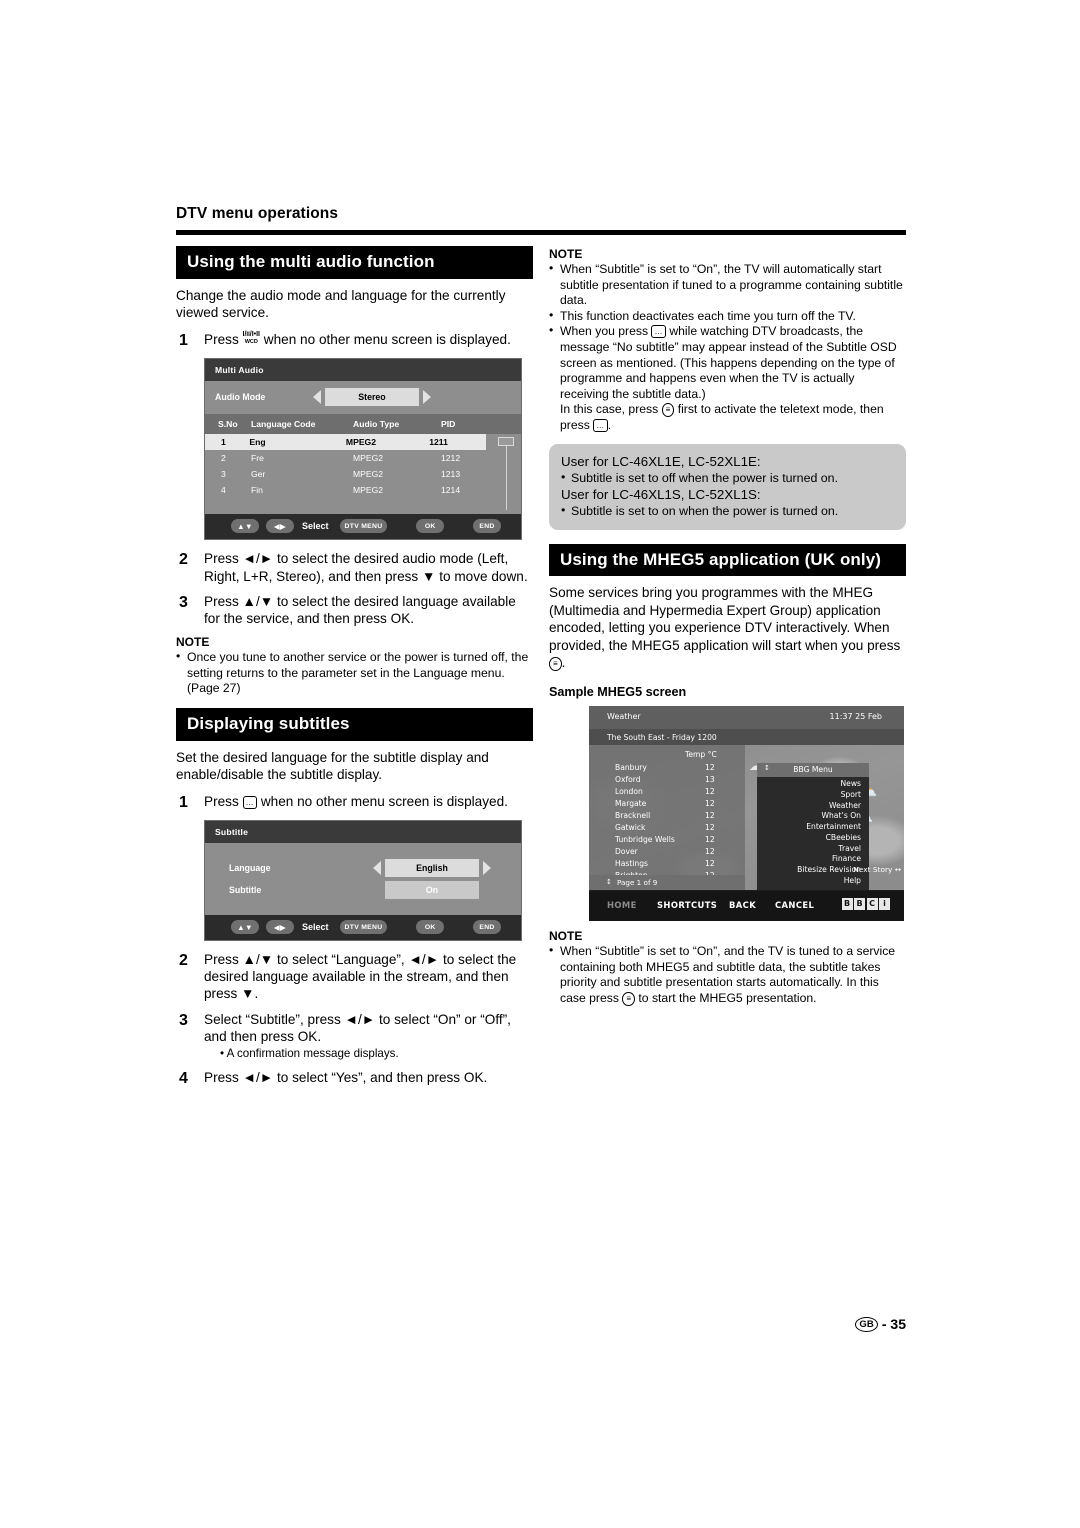 Image resolution: width=1080 pixels, height=1528 pixels. What do you see at coordinates (809, 827) in the screenshot?
I see `menu-item: Entertainment` at bounding box center [809, 827].